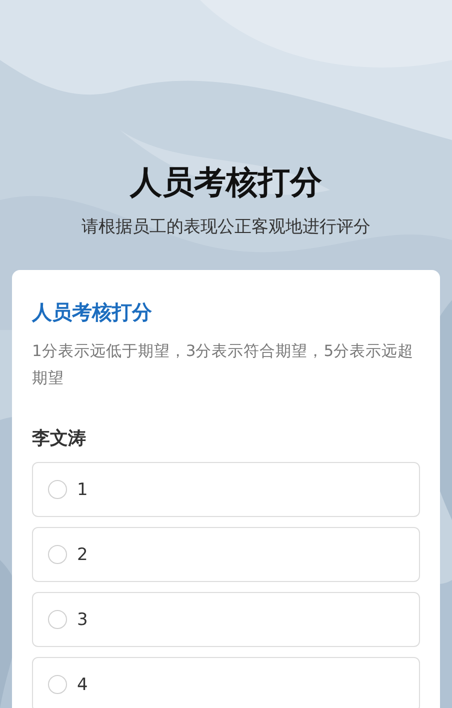 This screenshot has width=452, height=708. I want to click on question-label: 李文涛, so click(59, 439).